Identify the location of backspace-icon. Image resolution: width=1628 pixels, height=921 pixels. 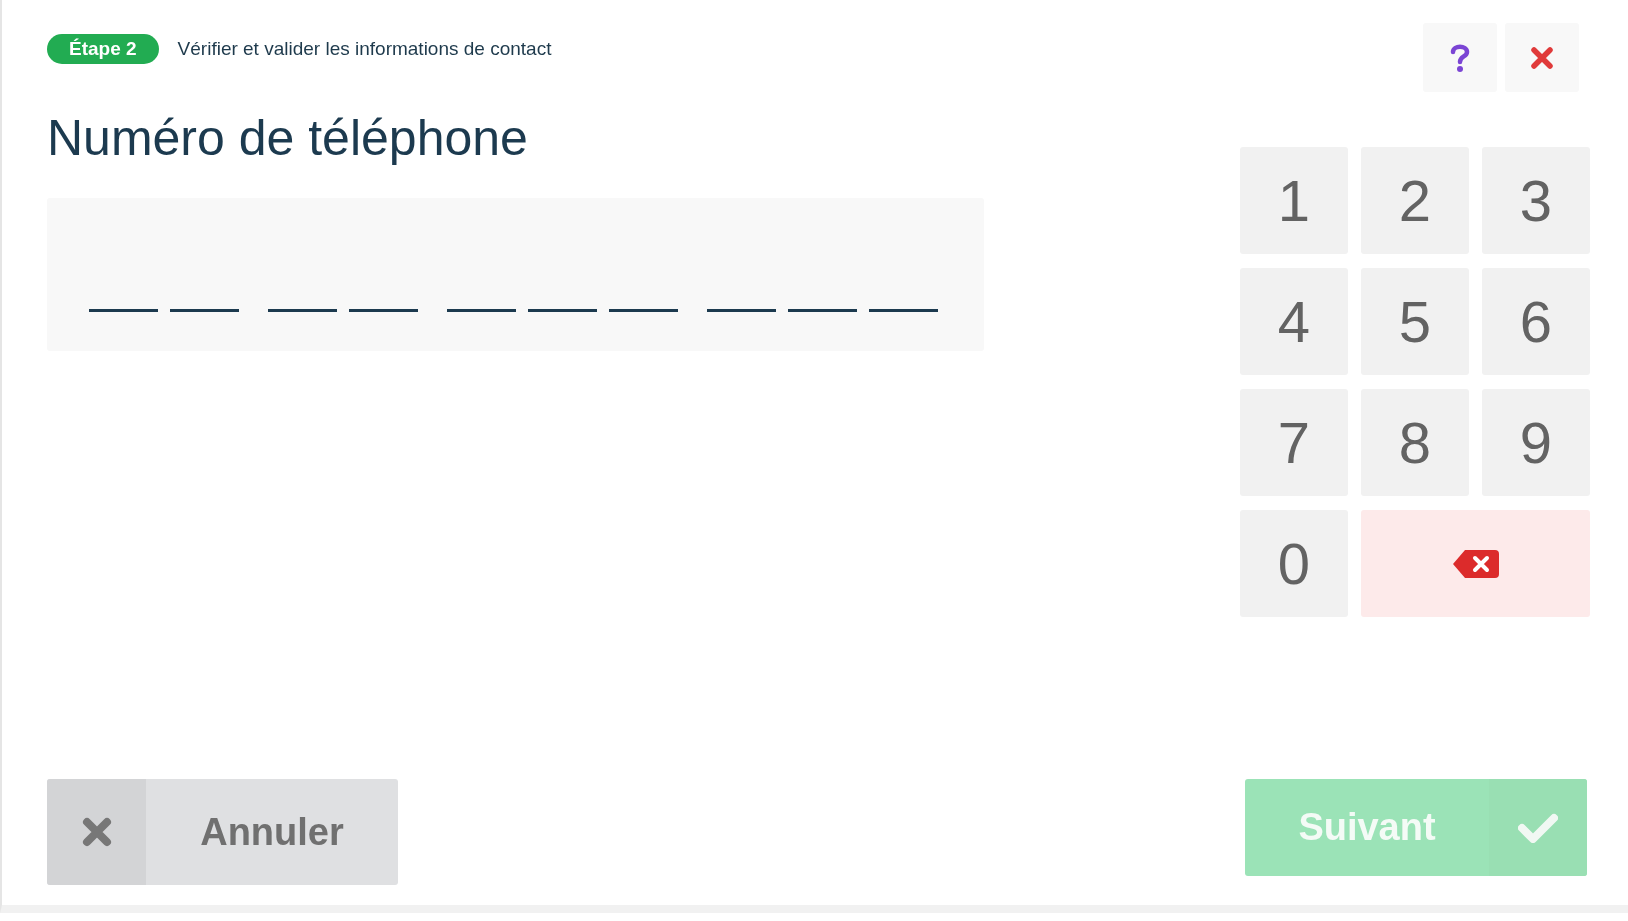
(1475, 563).